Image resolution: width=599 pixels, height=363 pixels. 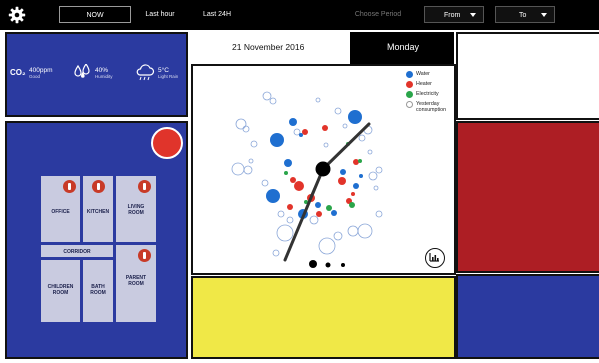 I want to click on rain-cloud-icon, so click(x=145, y=75).